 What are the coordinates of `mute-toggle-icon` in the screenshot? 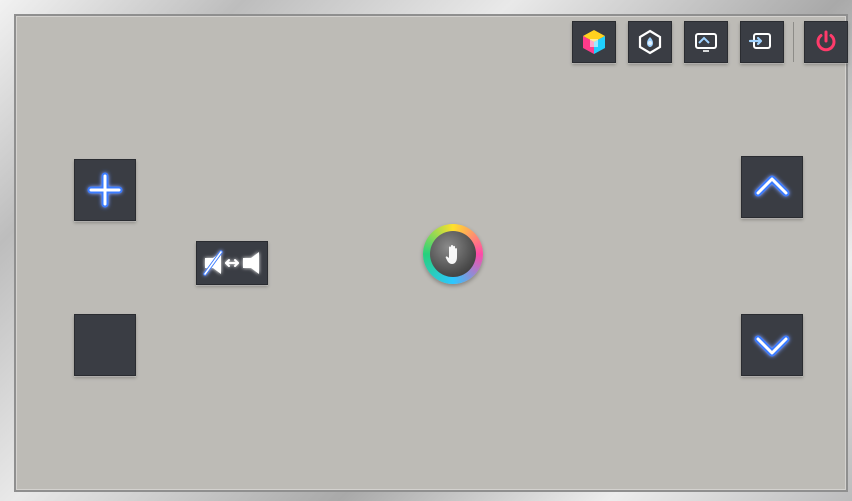 It's located at (231, 263).